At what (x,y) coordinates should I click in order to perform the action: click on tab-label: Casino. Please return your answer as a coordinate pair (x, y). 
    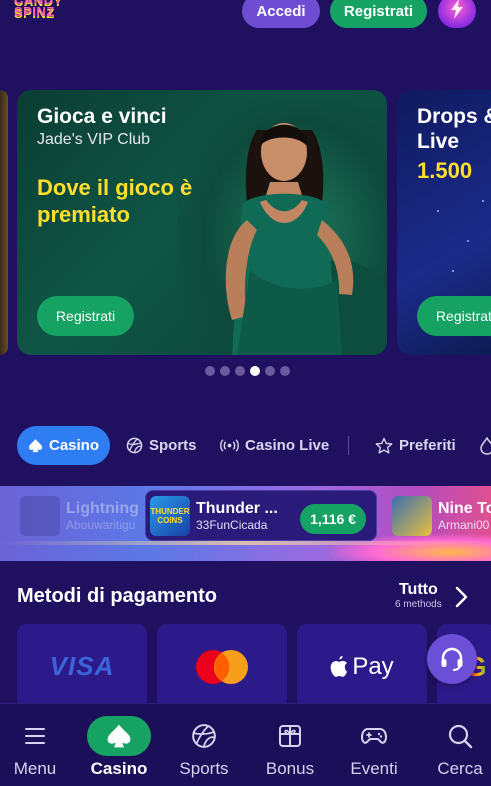
    Looking at the image, I should click on (73, 445).